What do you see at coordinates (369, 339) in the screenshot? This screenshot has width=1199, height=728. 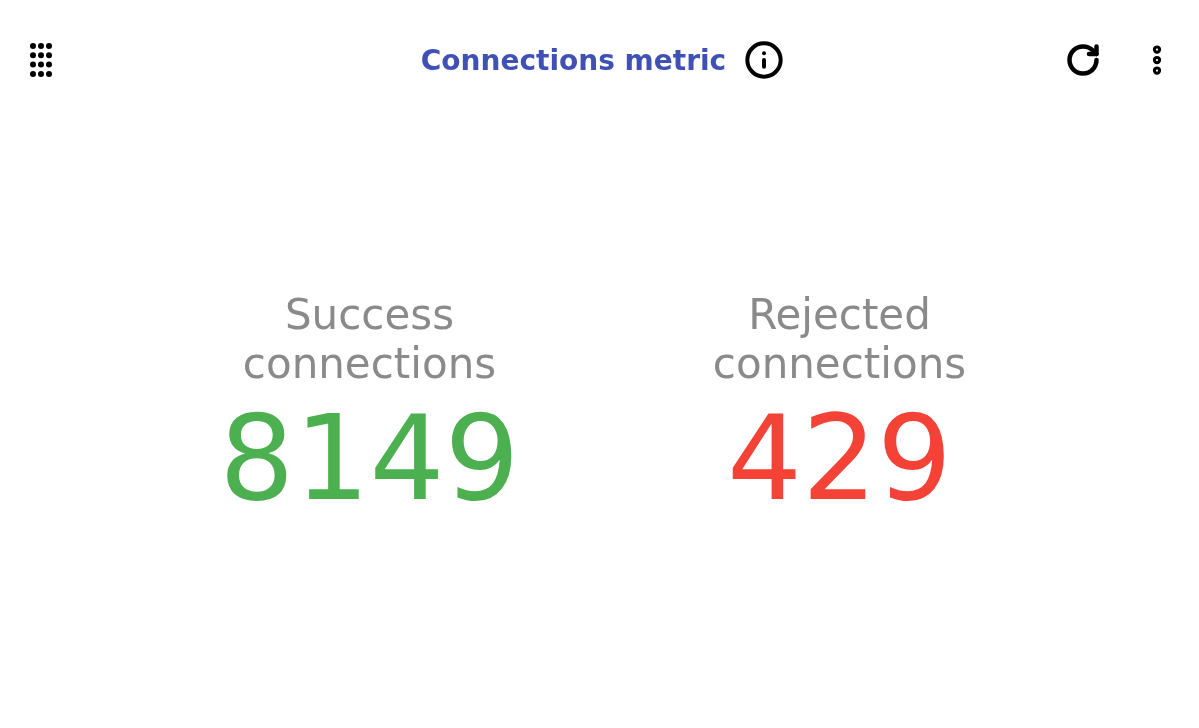 I see `metric-label: Success connections` at bounding box center [369, 339].